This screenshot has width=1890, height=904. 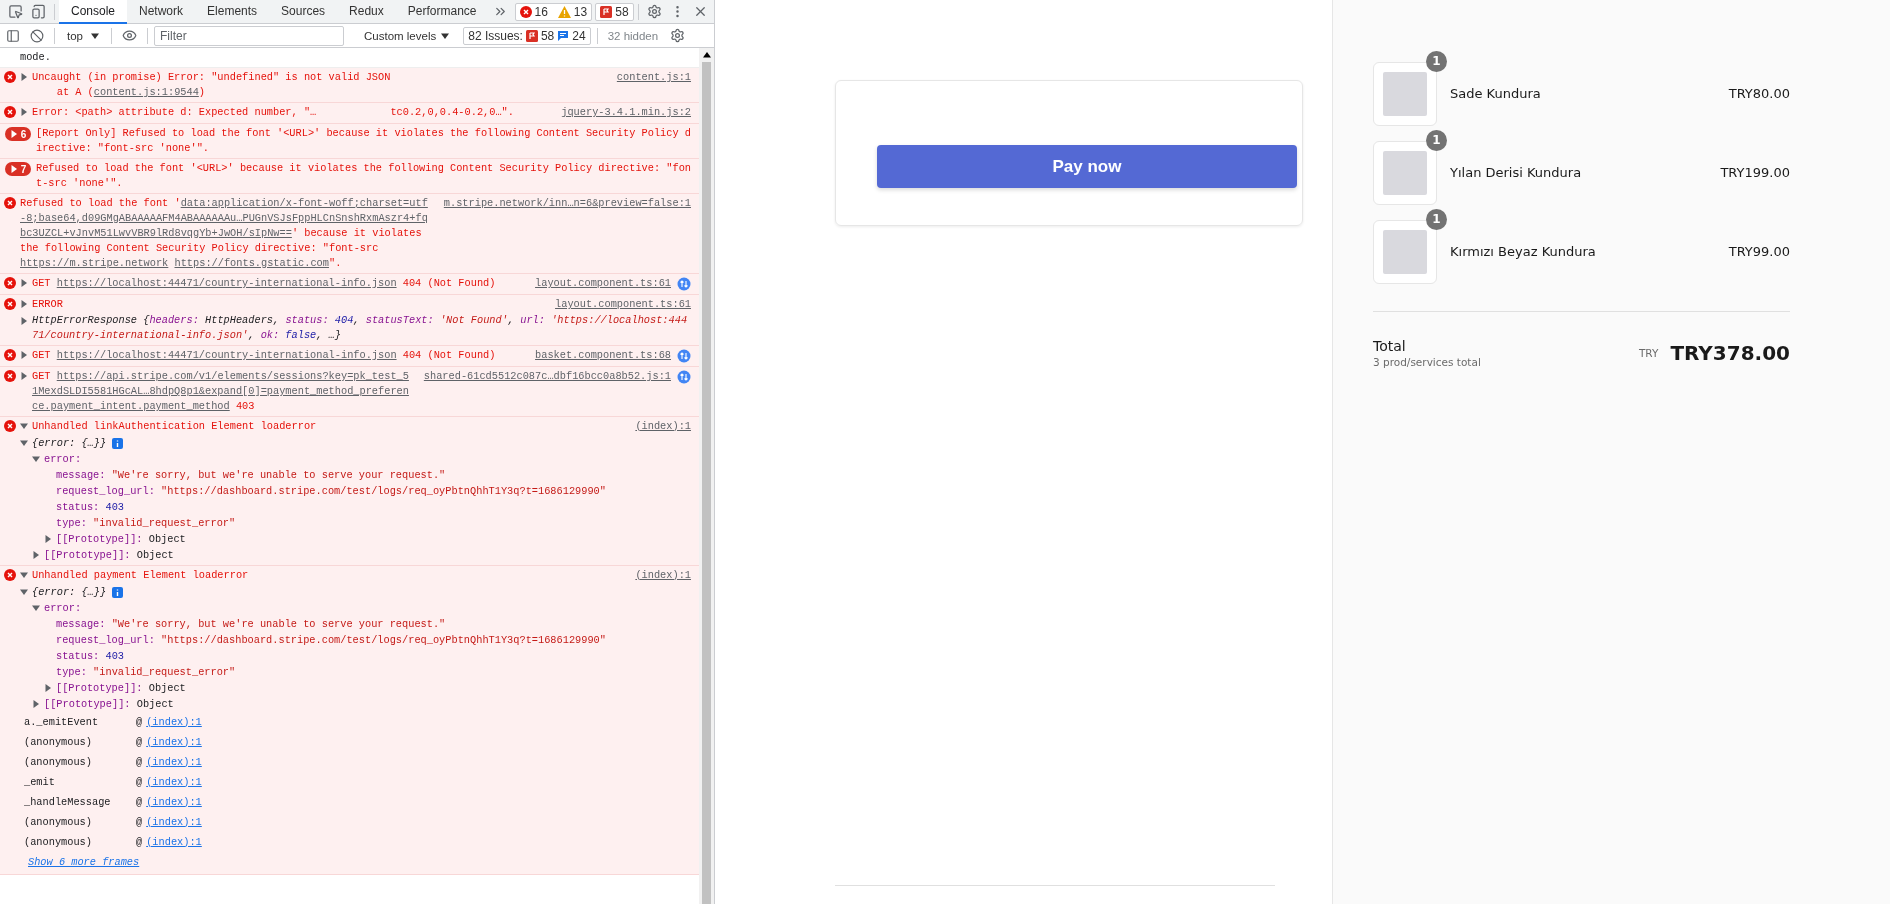 What do you see at coordinates (706, 55) in the screenshot?
I see `scroll-up-arrow-icon` at bounding box center [706, 55].